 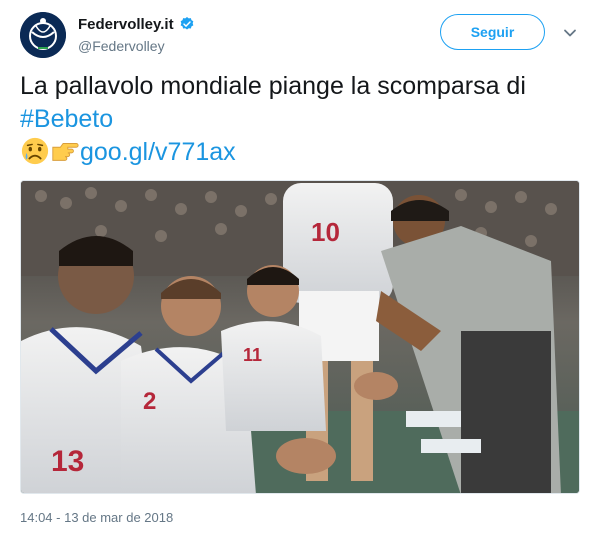 I want to click on jersey-number-10: 10, so click(x=325, y=232).